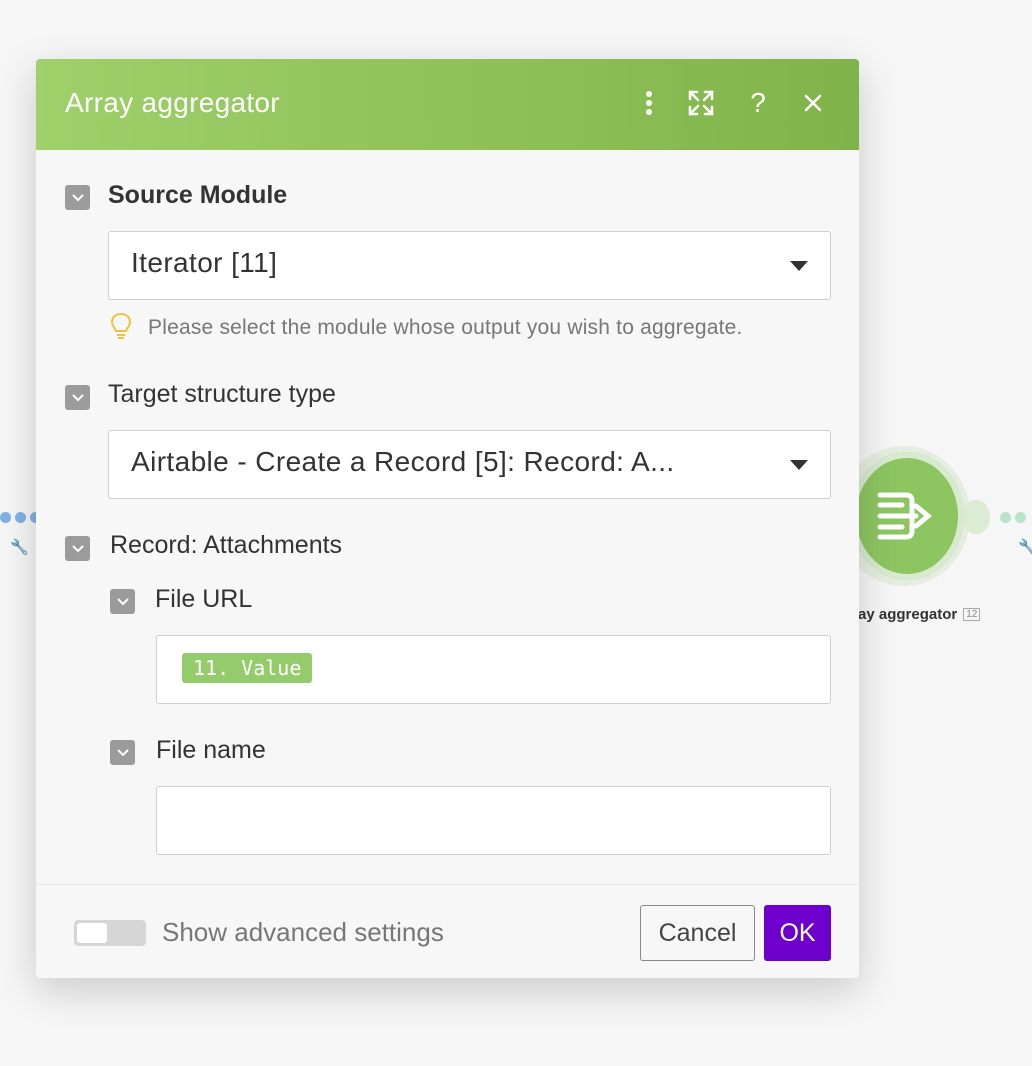 Image resolution: width=1032 pixels, height=1066 pixels. I want to click on array-aggregator-module, so click(907, 516).